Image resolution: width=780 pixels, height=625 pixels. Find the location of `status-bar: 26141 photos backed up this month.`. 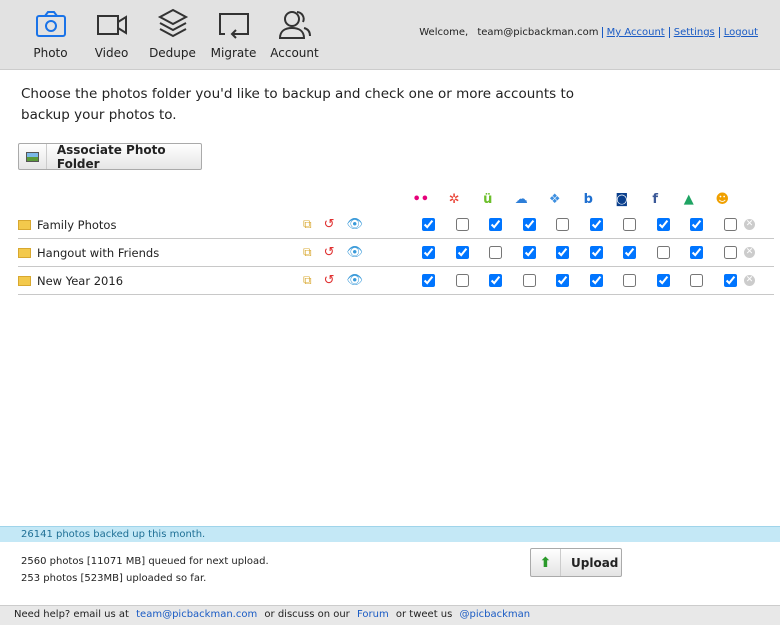

status-bar: 26141 photos backed up this month. is located at coordinates (390, 534).